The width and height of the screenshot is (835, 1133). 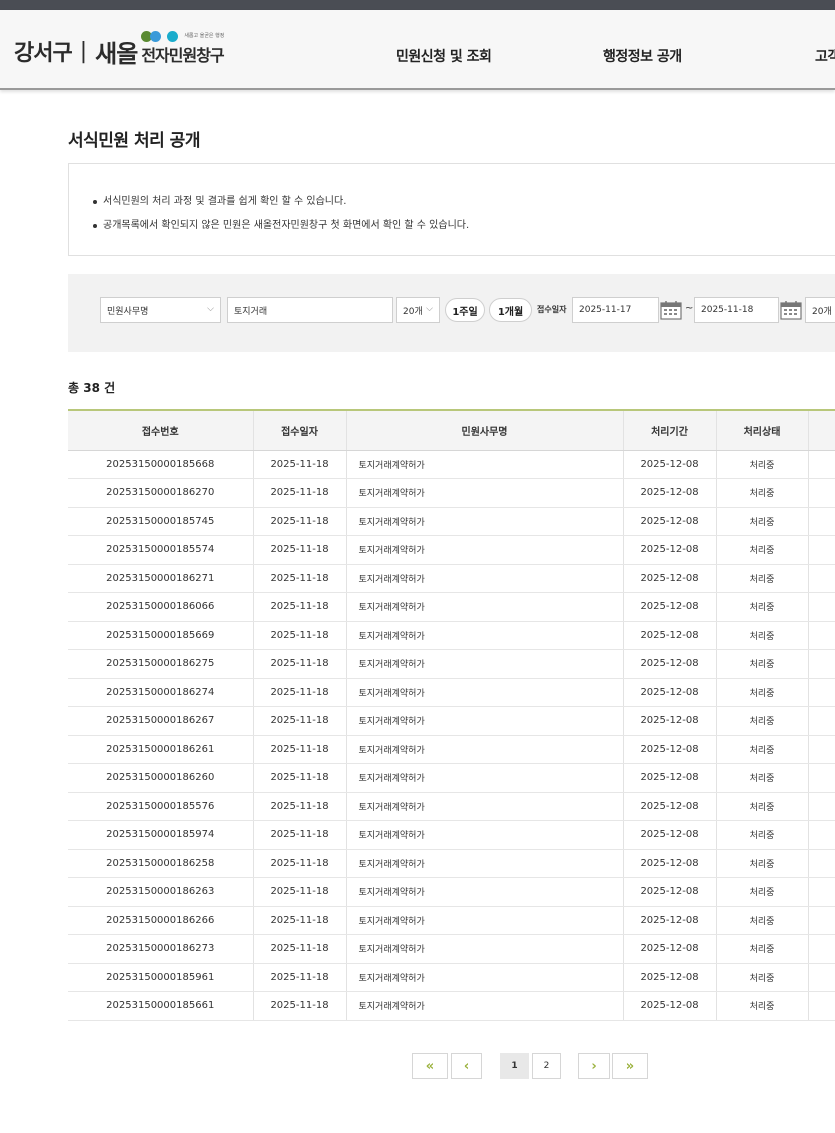 What do you see at coordinates (444, 56) in the screenshot?
I see `nav-civil-request: 민원신청 및 조회` at bounding box center [444, 56].